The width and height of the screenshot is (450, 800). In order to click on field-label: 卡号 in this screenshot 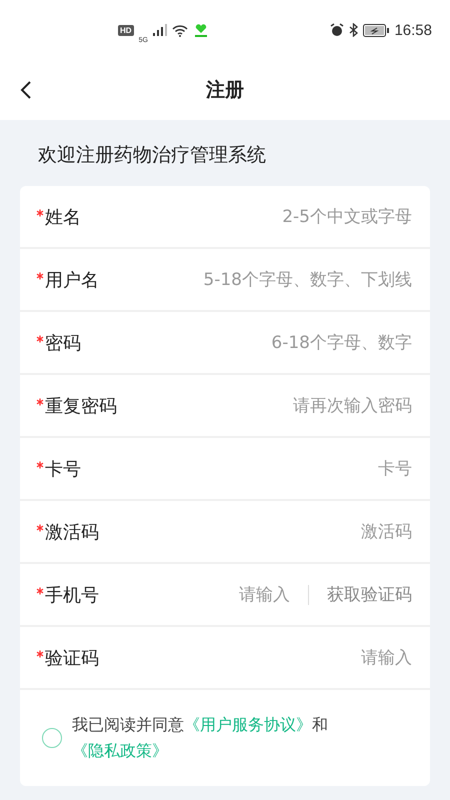, I will do `click(58, 468)`.